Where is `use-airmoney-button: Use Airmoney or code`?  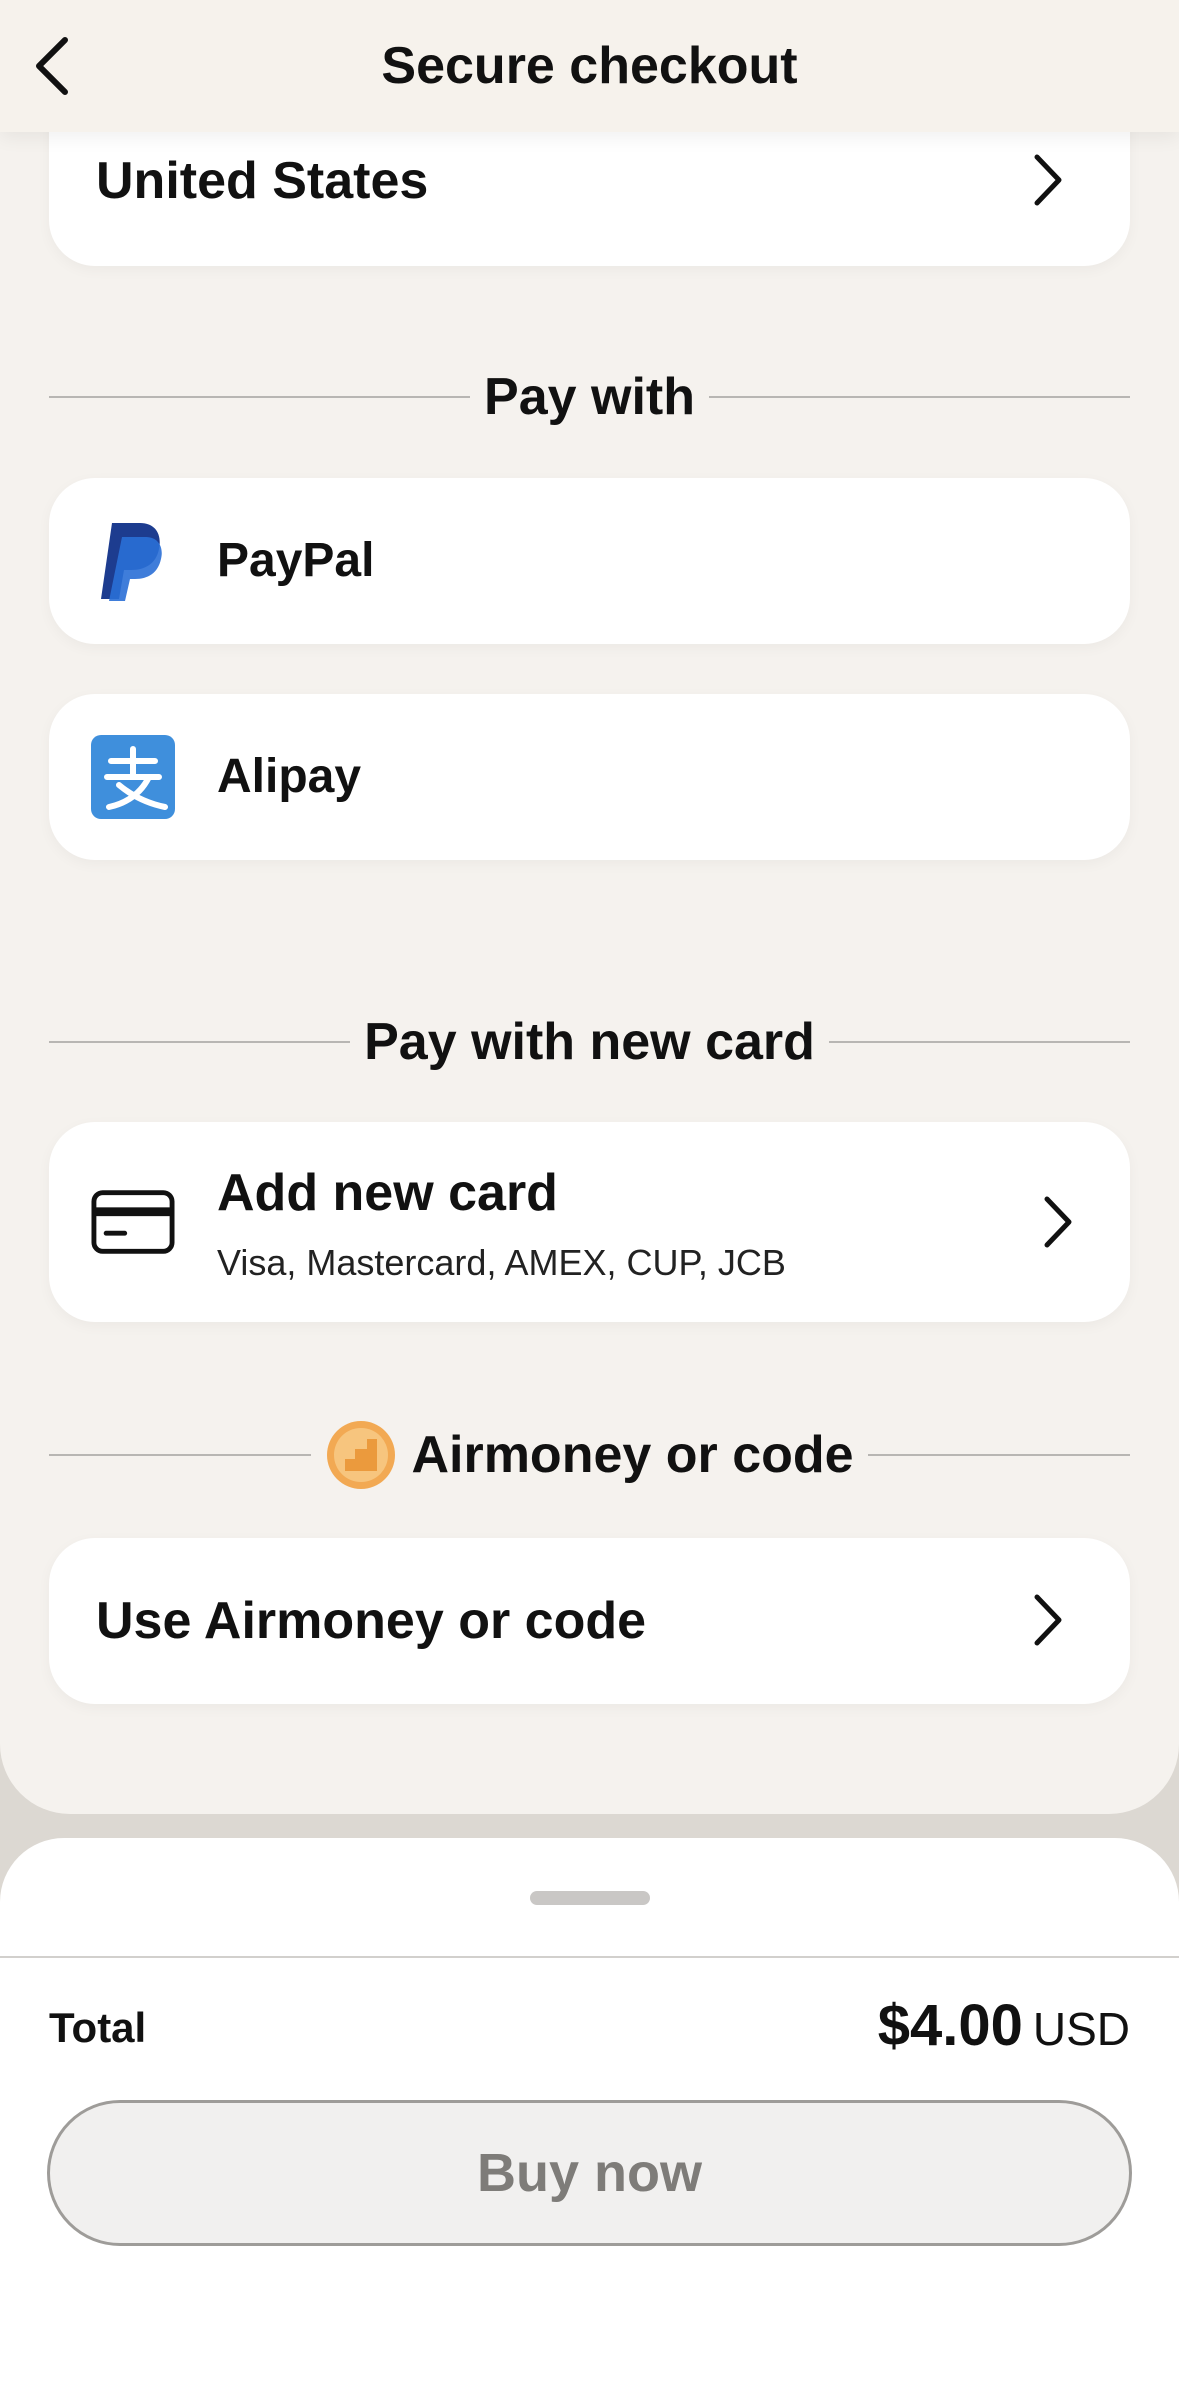
use-airmoney-button: Use Airmoney or code is located at coordinates (589, 1621).